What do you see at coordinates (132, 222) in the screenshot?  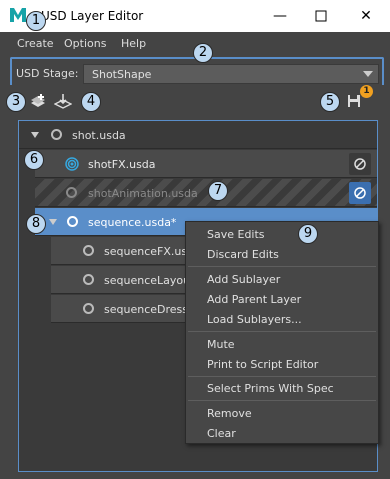 I see `layer-name: sequence.usda*` at bounding box center [132, 222].